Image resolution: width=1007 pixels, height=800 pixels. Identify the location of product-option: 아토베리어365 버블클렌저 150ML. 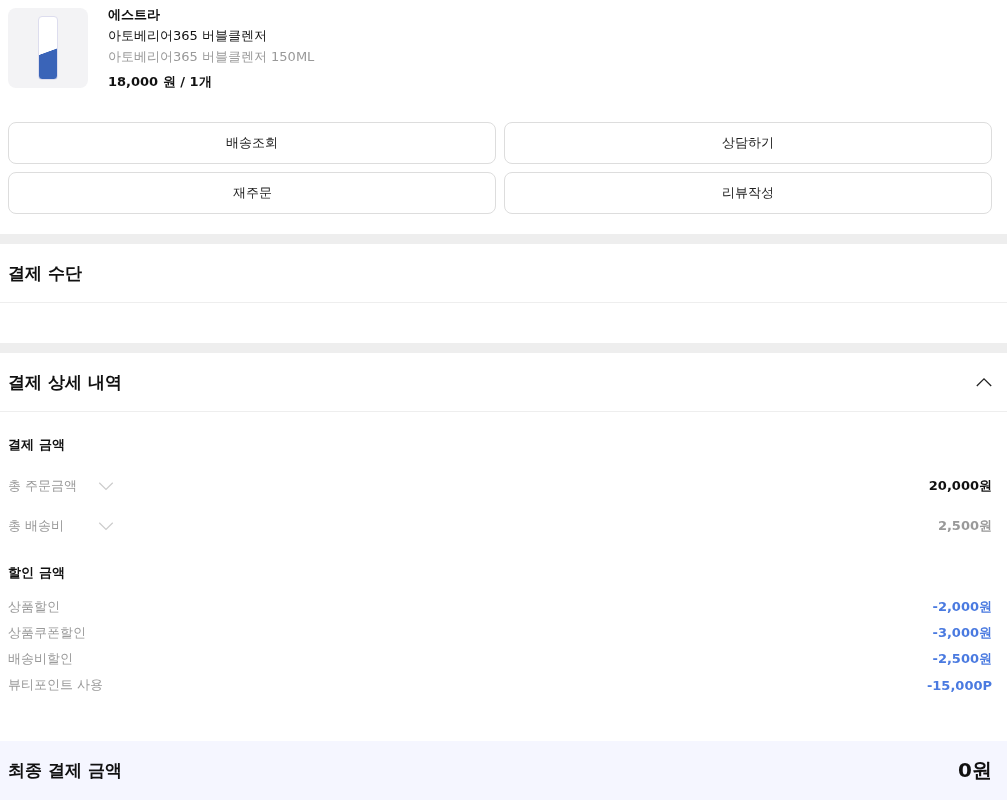
(211, 56).